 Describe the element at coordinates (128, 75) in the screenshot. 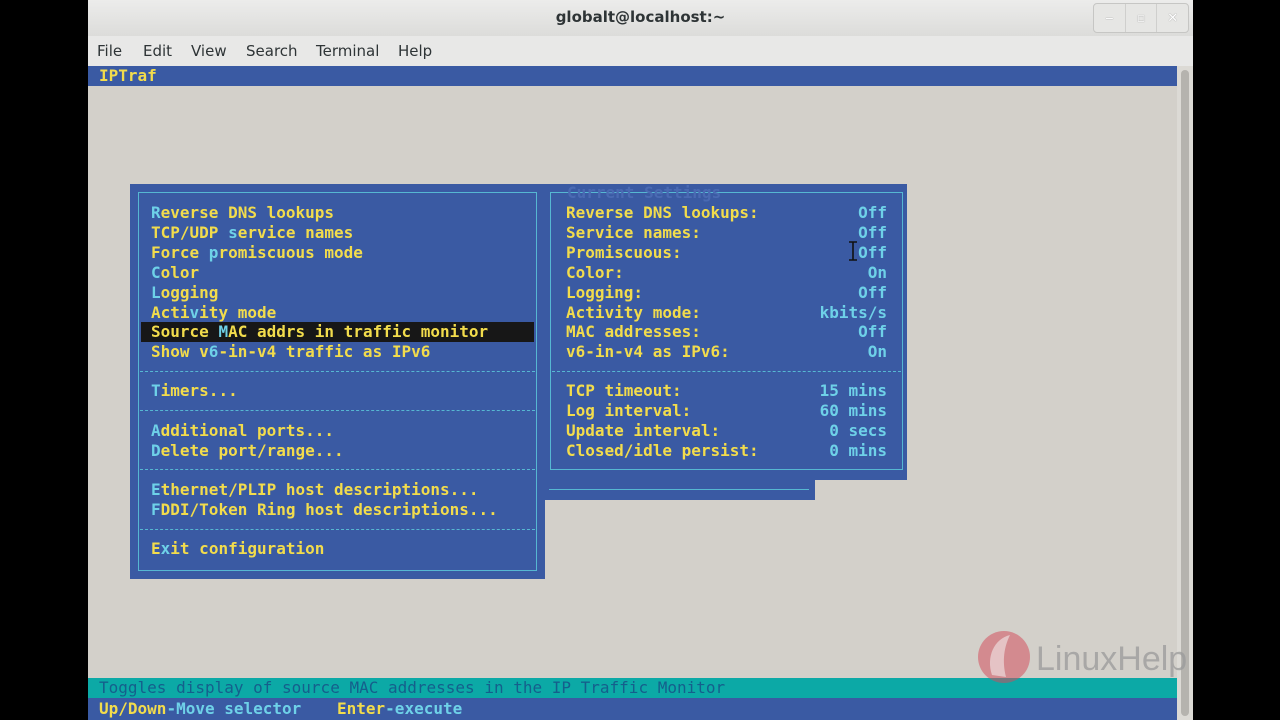

I see `app-title: IPTraf` at that location.